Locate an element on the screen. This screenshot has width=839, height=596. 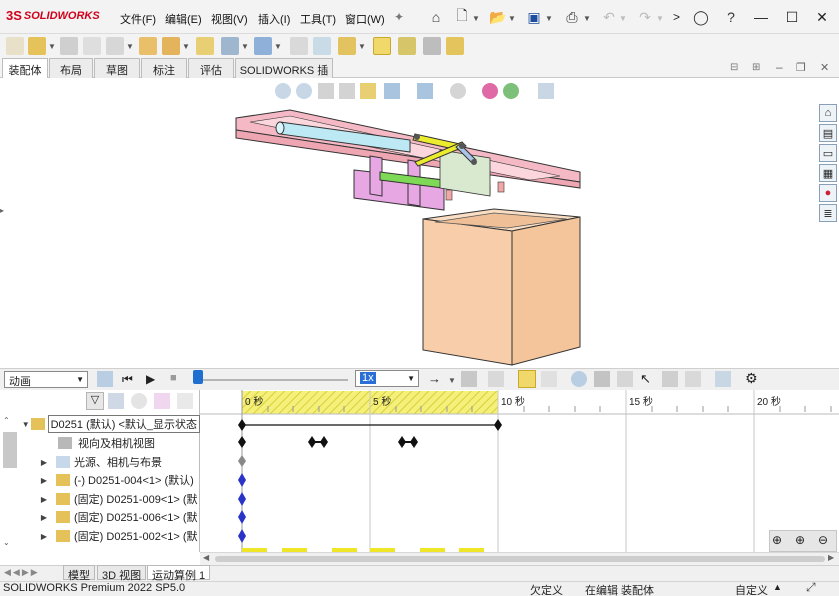
edit-appearance-icon is located at coordinates (490, 91).